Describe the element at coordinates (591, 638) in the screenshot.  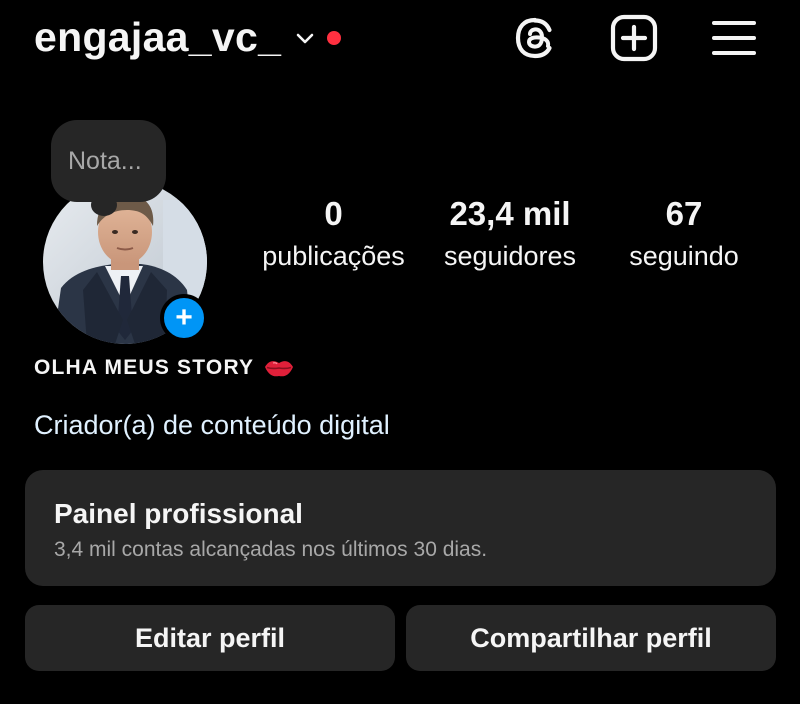
I see `share-profile-button: Compartilhar perfil` at that location.